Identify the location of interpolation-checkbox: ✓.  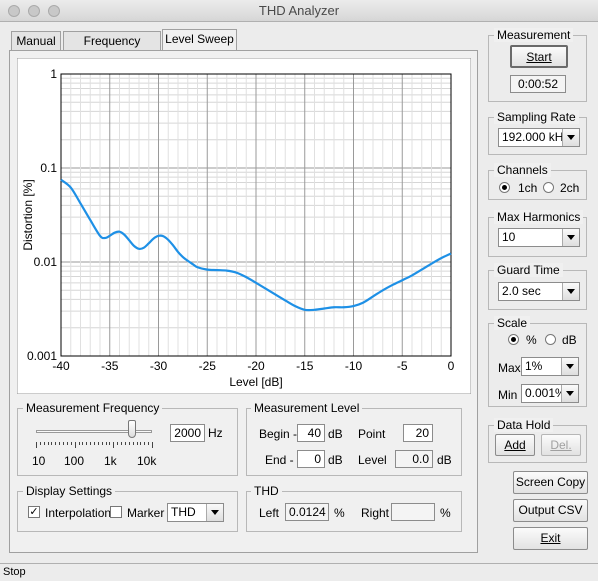
(34, 512).